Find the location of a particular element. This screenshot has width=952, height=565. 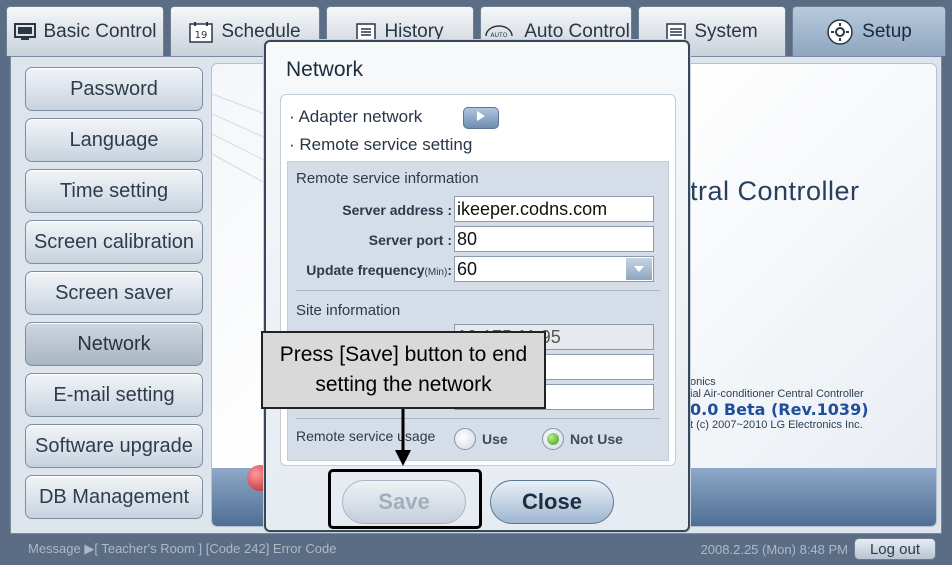

annotation-arrow-icon is located at coordinates (403, 437).